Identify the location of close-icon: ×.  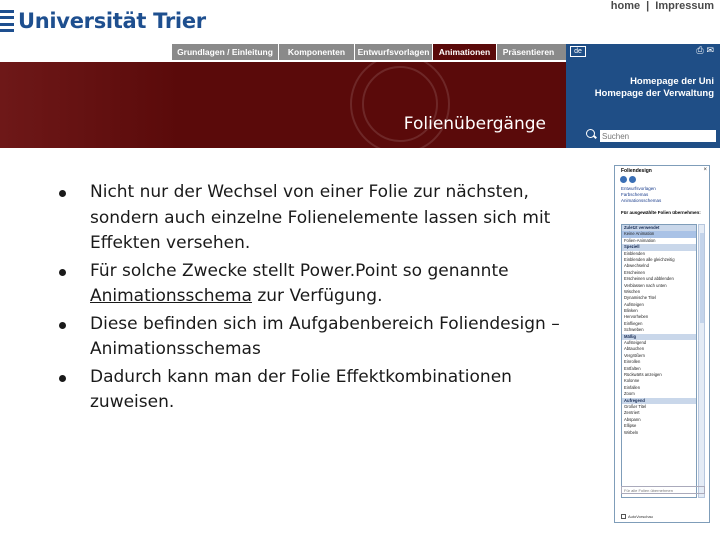
(705, 170).